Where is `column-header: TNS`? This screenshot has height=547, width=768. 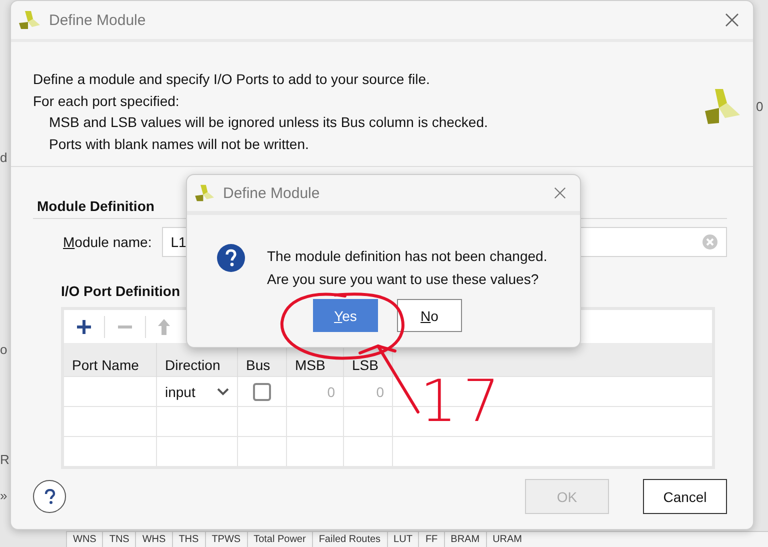 column-header: TNS is located at coordinates (119, 539).